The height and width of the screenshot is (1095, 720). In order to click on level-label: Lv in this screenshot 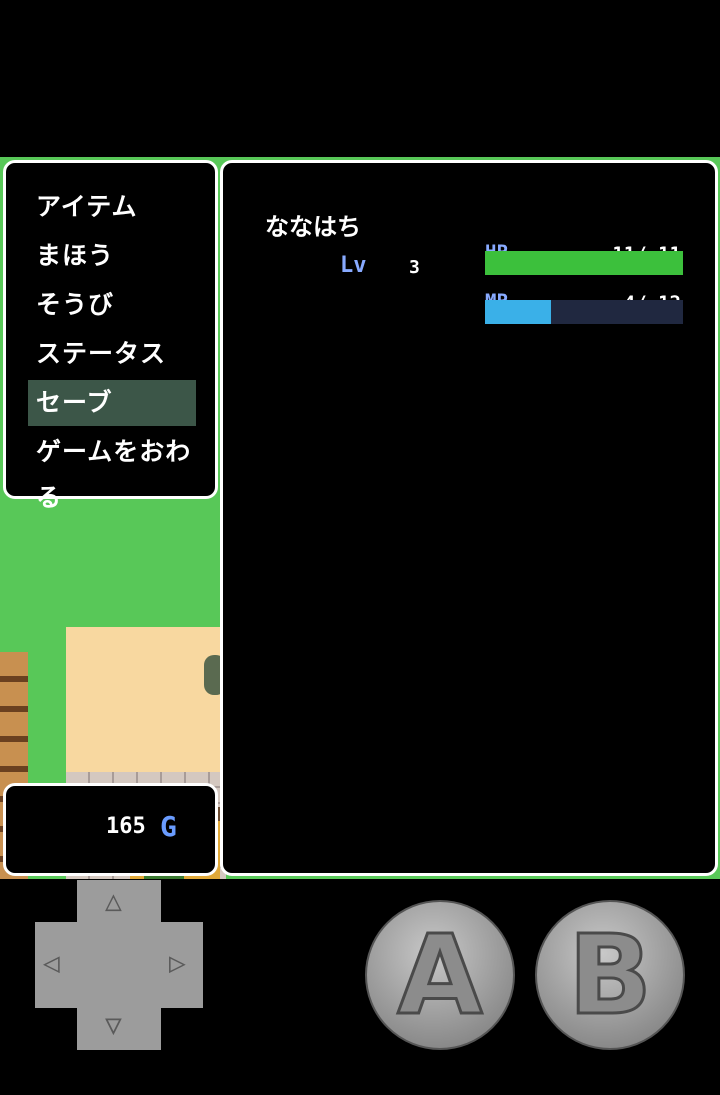, I will do `click(353, 265)`.